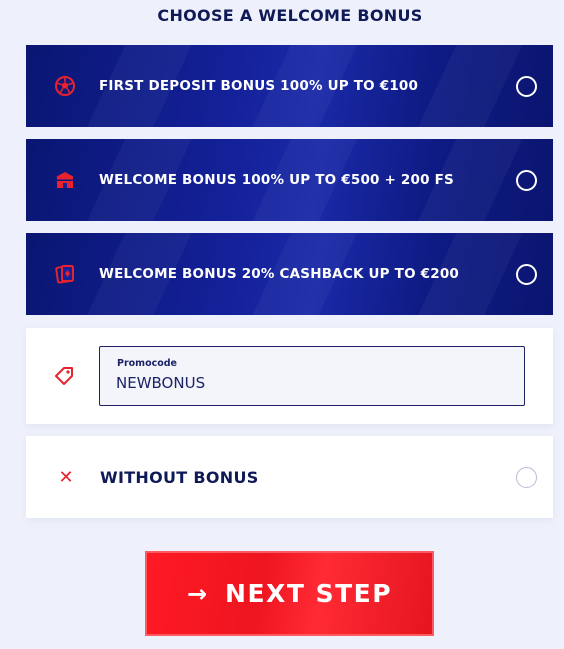 This screenshot has height=649, width=564. I want to click on soccer-ball-icon, so click(65, 86).